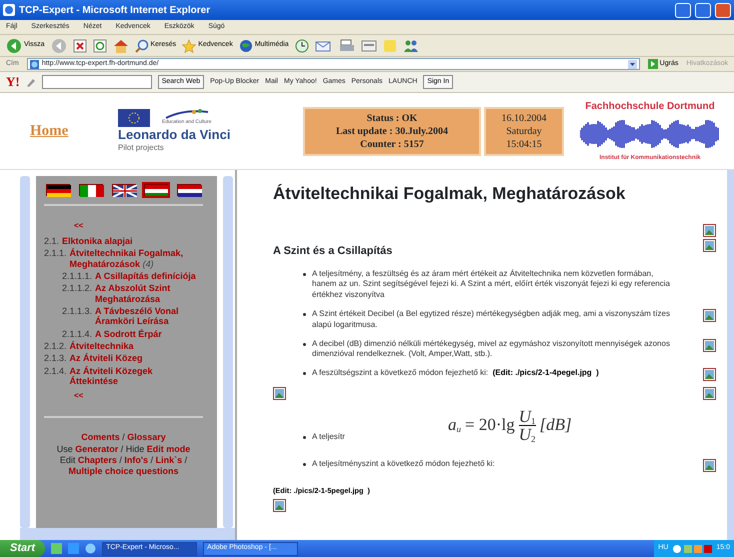  Describe the element at coordinates (524, 131) in the screenshot. I see `date-line: Saturday` at that location.